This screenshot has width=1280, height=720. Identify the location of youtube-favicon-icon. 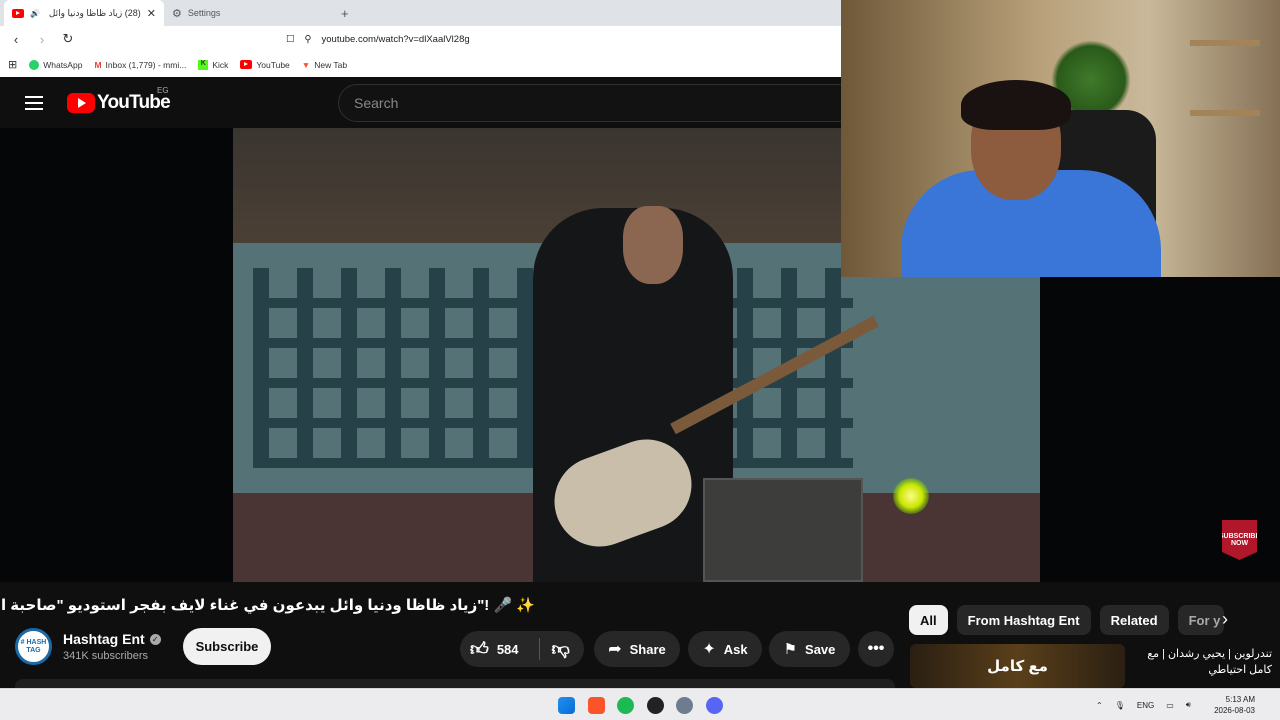
(18, 13).